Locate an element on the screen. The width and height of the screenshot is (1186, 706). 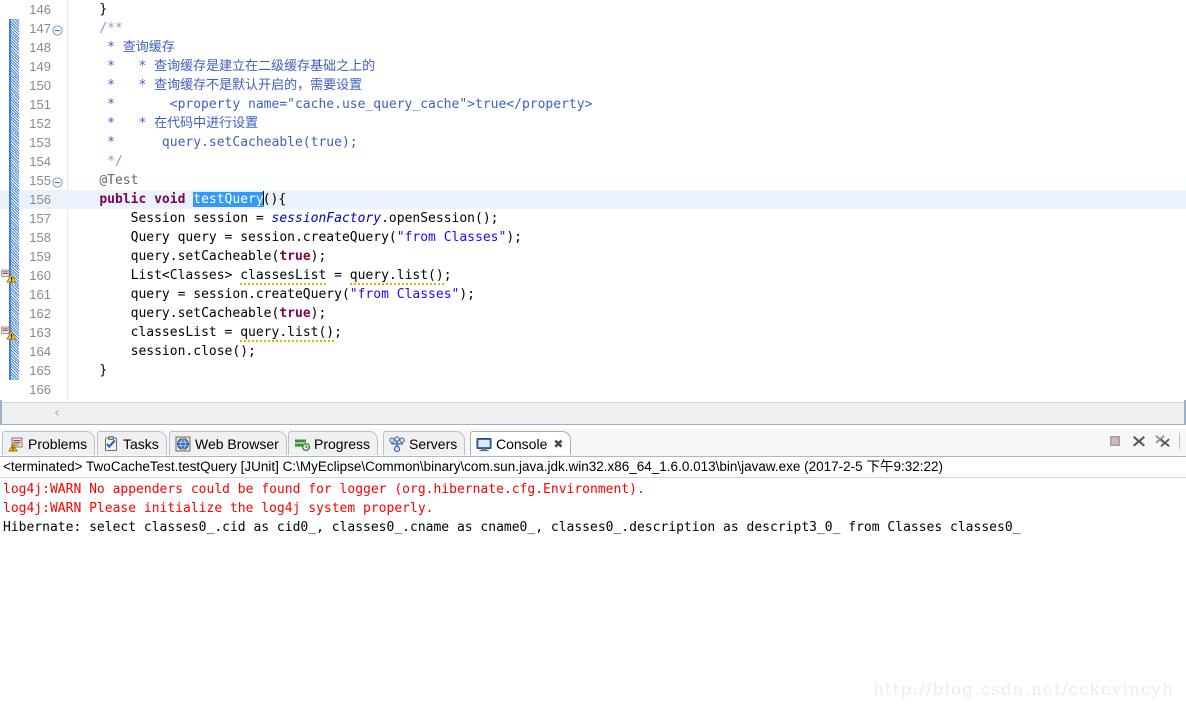
code-text: * 查询缓存 is located at coordinates (121, 47).